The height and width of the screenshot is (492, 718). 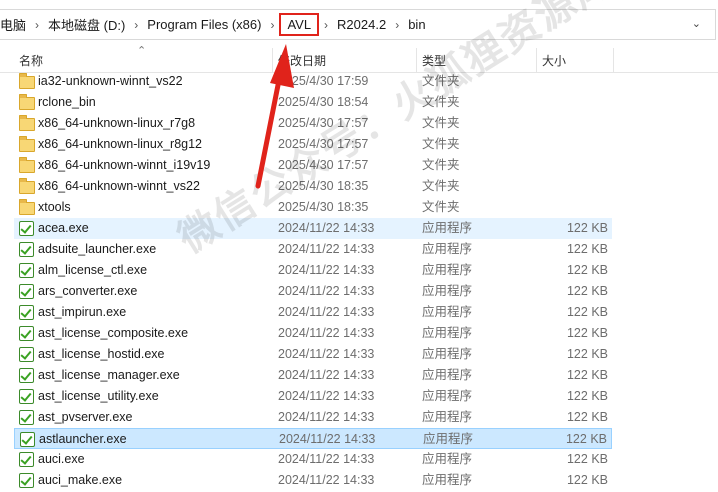 What do you see at coordinates (80, 480) in the screenshot?
I see `file-name: auci_make.exe` at bounding box center [80, 480].